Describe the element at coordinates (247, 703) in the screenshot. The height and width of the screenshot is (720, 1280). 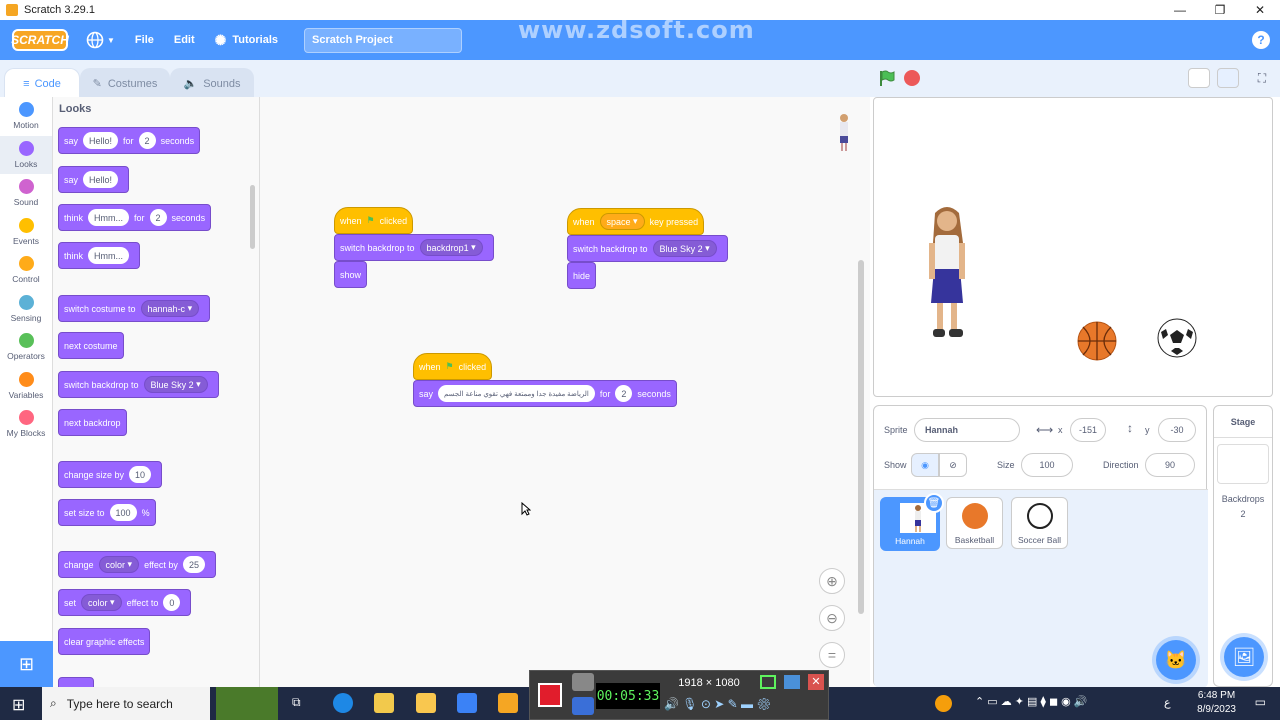
I see `weather-widget-icon` at that location.